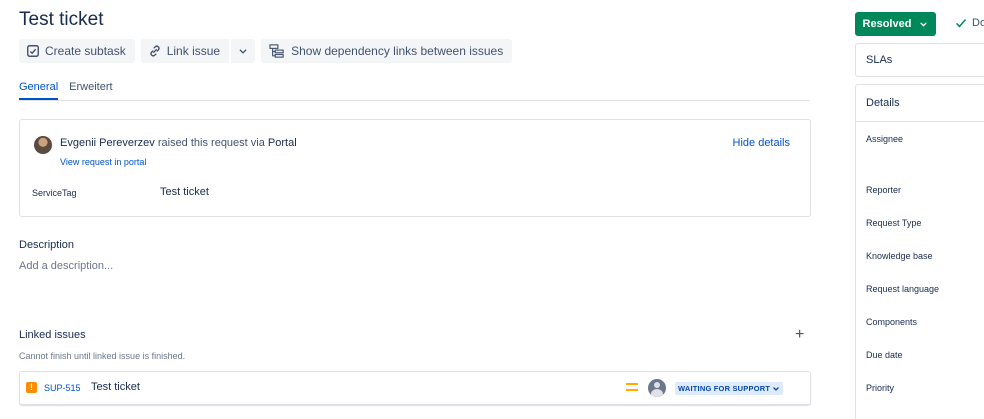 The image size is (984, 419). Describe the element at coordinates (54, 193) in the screenshot. I see `field-label-servicetag: ServiceTag` at that location.